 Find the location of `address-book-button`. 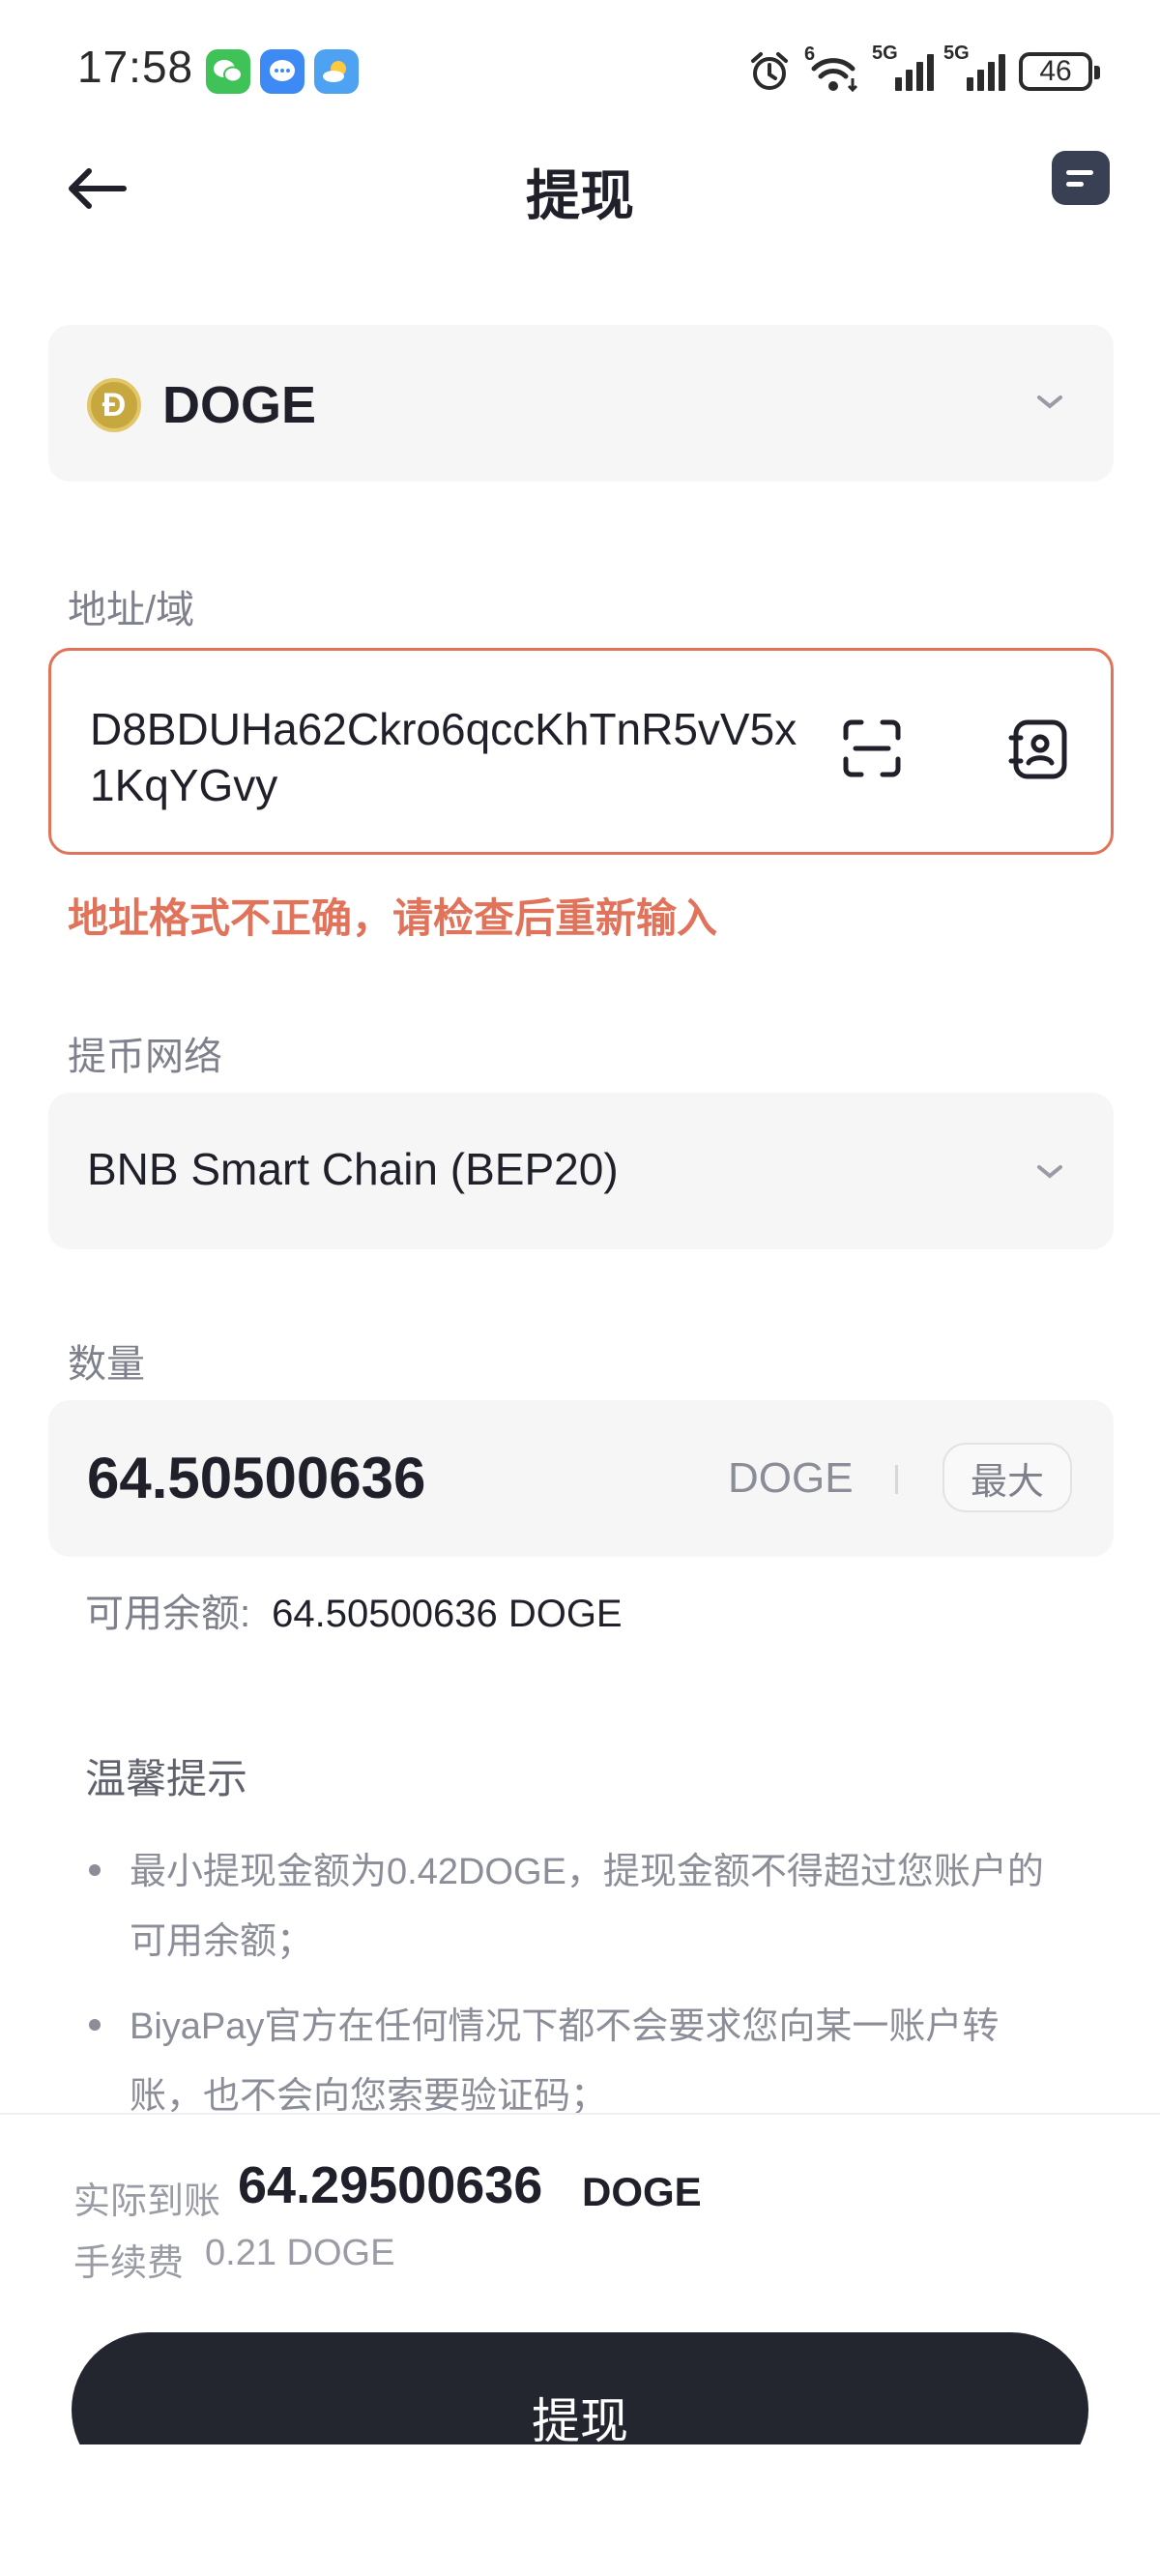

address-book-button is located at coordinates (1039, 749).